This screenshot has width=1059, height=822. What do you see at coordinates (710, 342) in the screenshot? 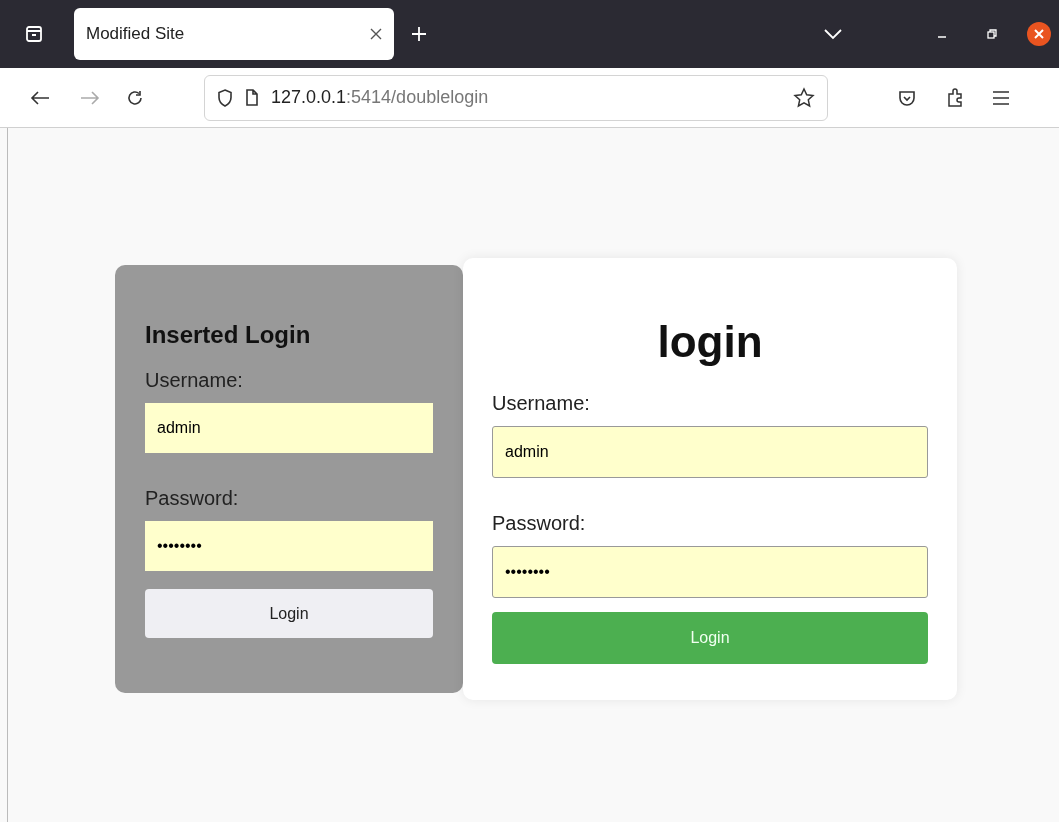
I see `login-title: login` at bounding box center [710, 342].